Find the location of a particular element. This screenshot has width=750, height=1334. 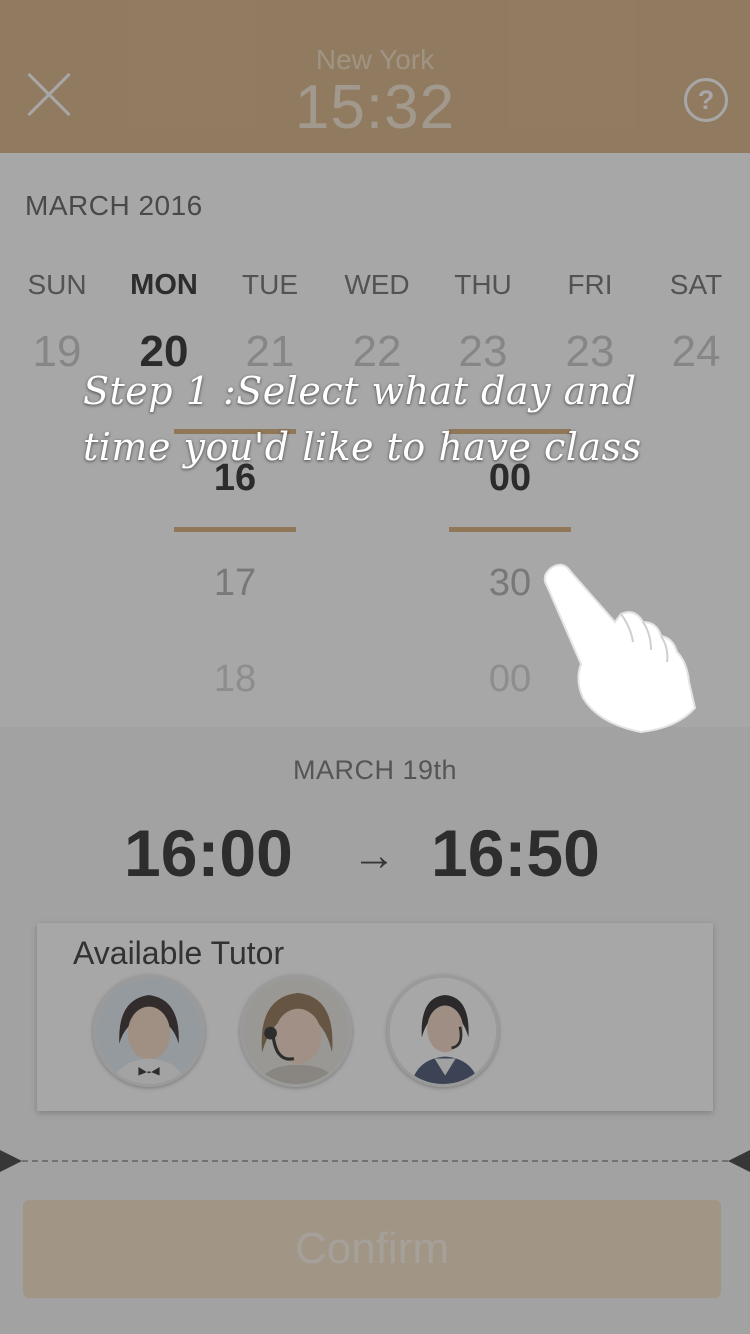

pointing-hand-icon is located at coordinates (620, 648).